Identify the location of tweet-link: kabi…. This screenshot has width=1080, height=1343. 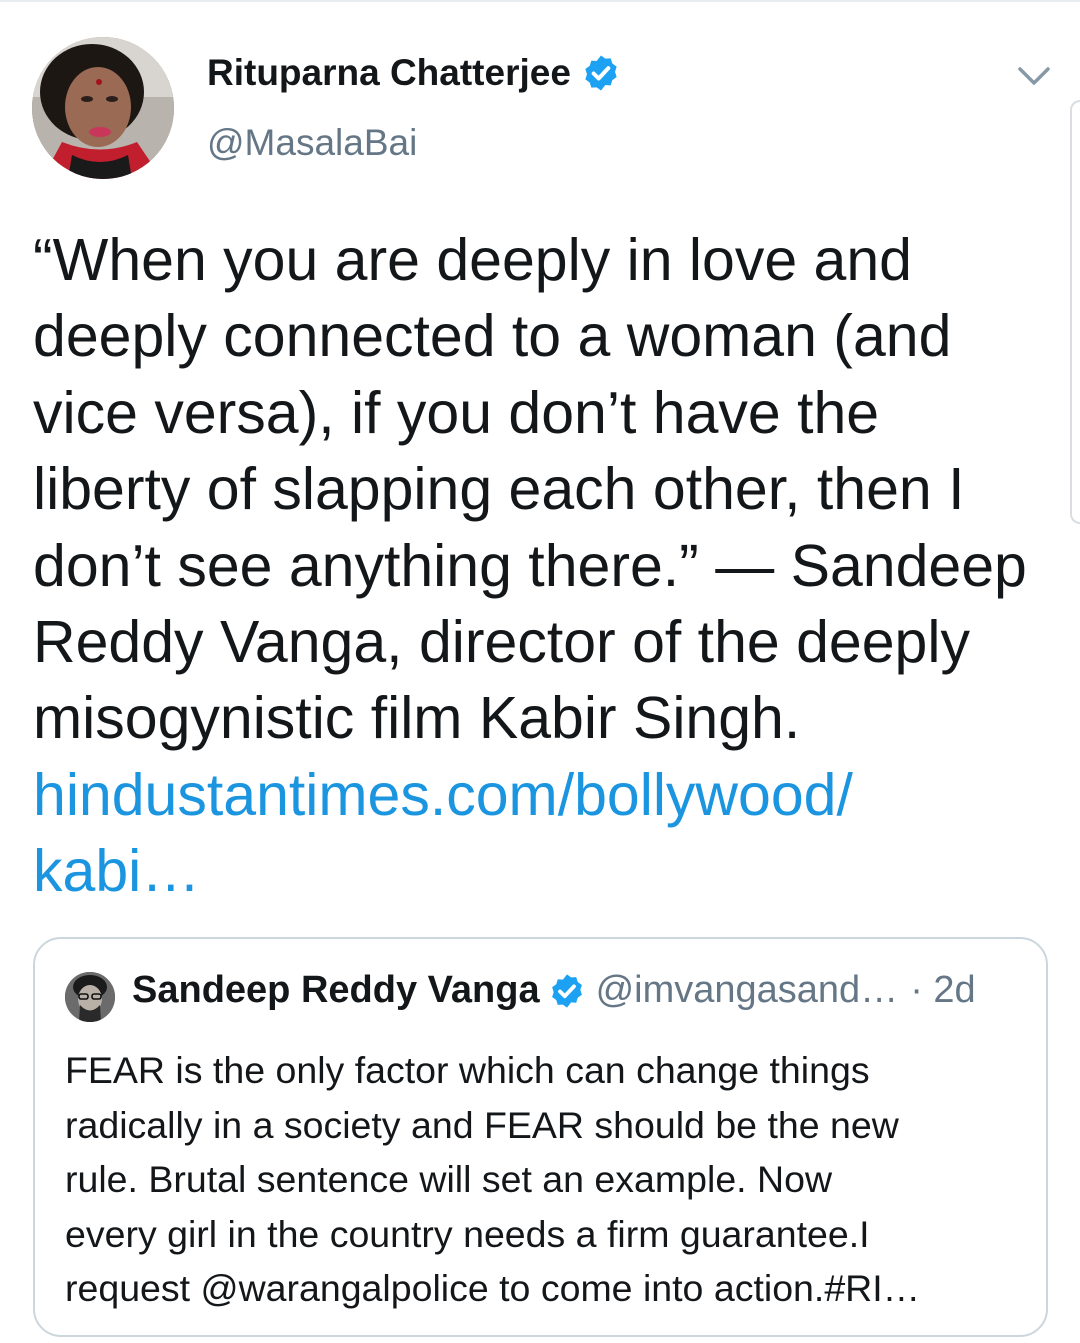
(533, 871).